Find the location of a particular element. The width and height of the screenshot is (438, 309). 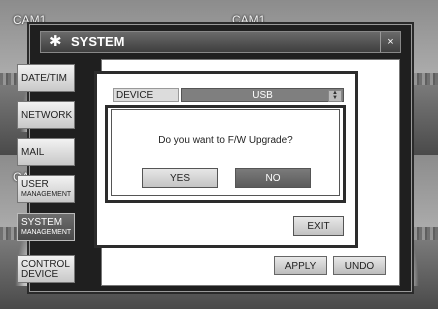

no-button: NO is located at coordinates (273, 178).